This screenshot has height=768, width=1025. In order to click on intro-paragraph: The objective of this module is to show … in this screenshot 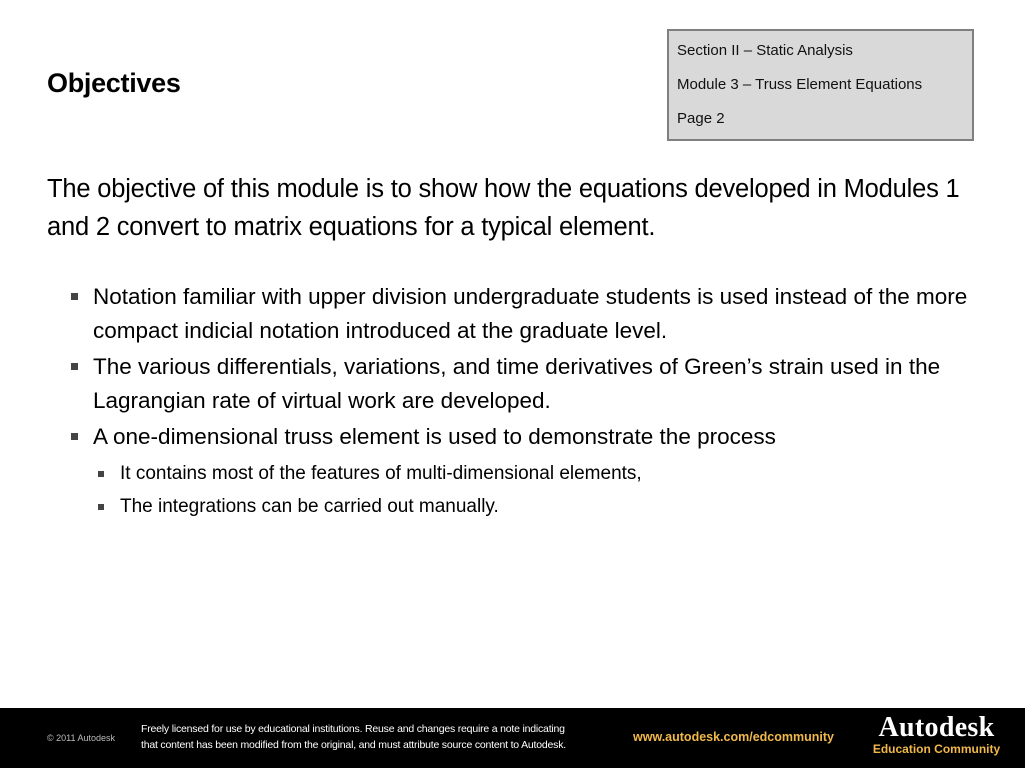, I will do `click(503, 208)`.